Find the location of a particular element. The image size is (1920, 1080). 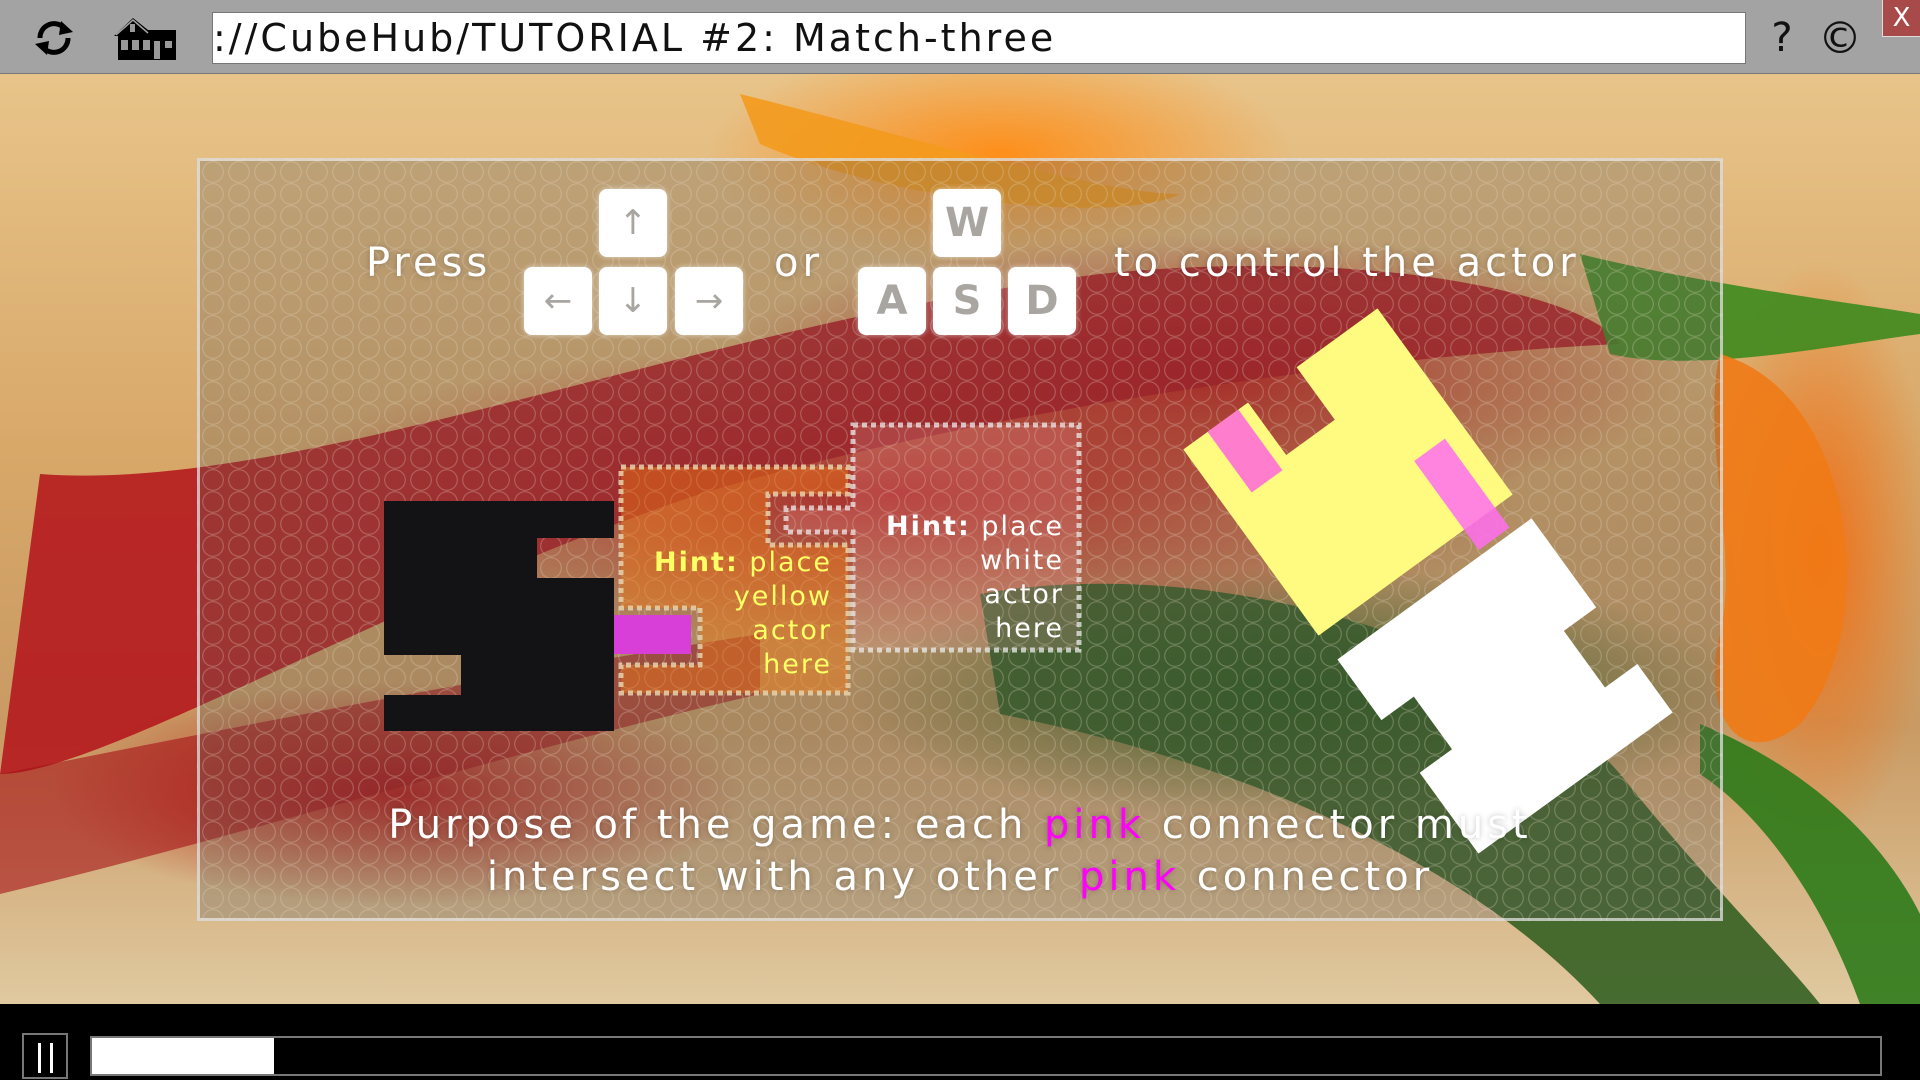

refresh-icon is located at coordinates (54, 38).